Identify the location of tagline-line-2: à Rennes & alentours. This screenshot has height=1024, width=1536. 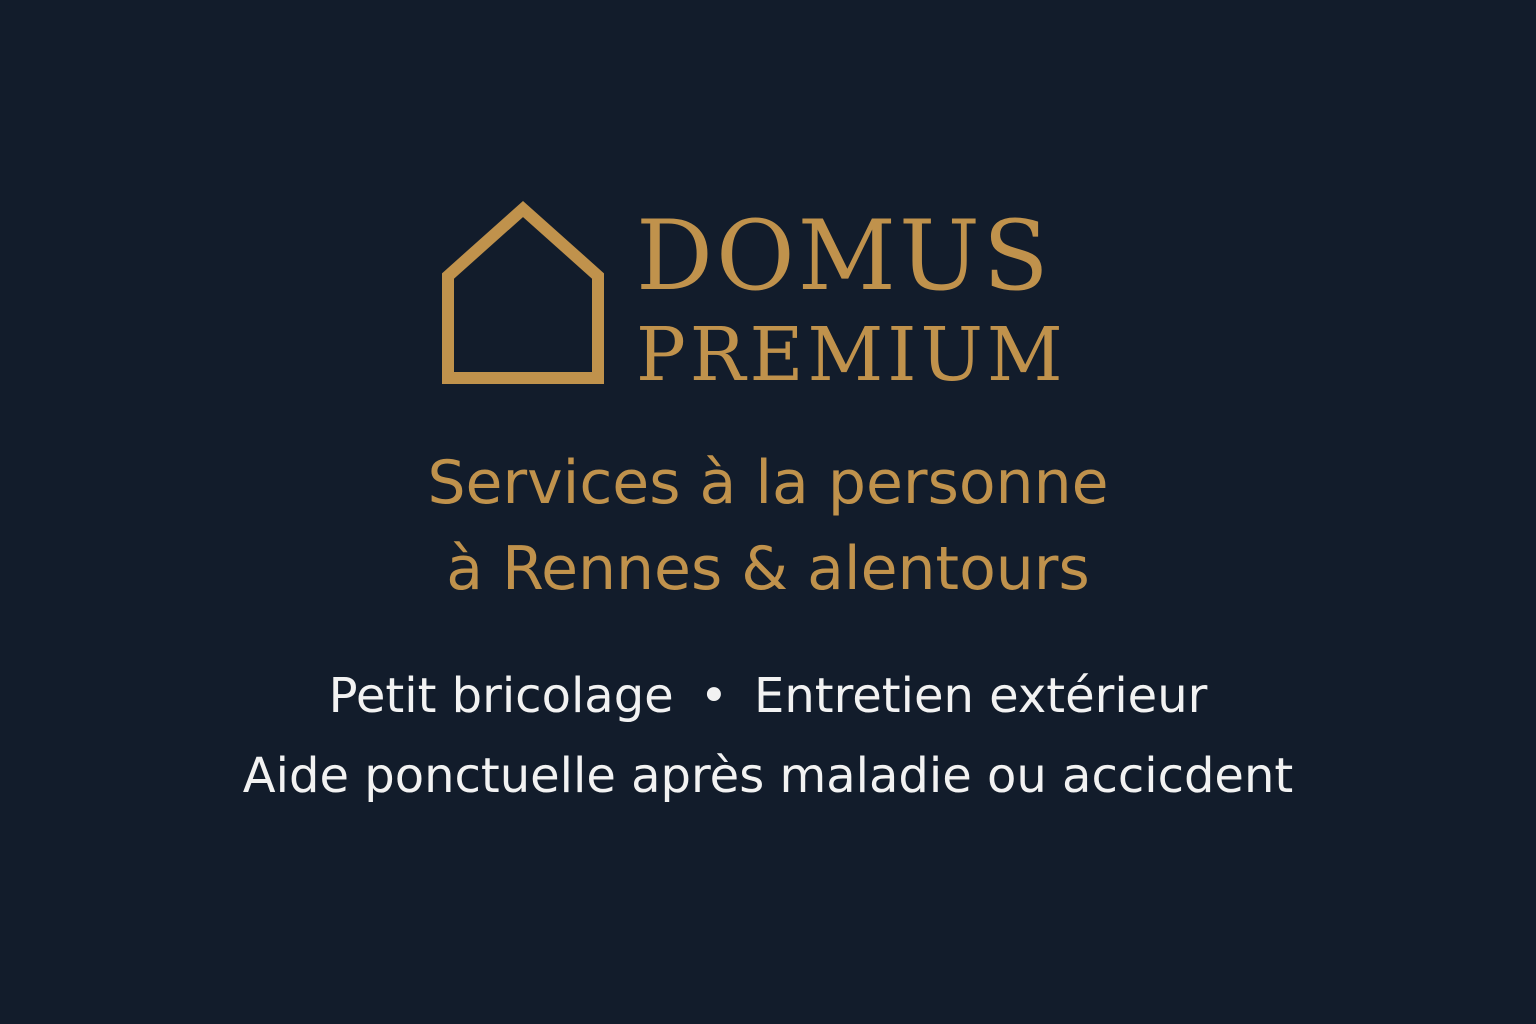
(768, 569).